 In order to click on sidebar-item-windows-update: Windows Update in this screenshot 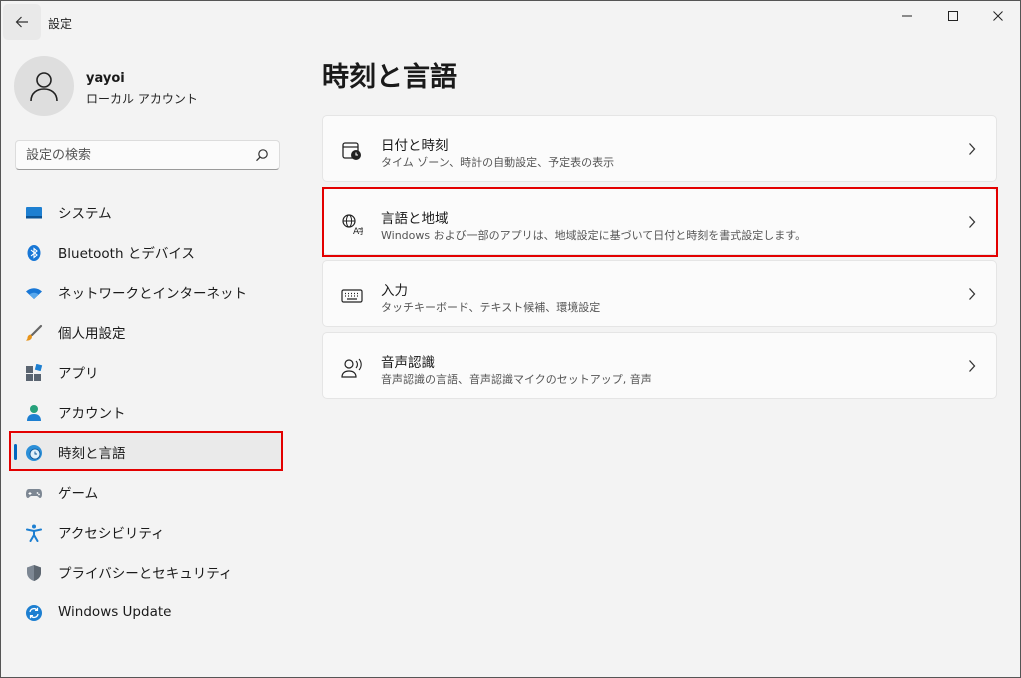, I will do `click(147, 612)`.